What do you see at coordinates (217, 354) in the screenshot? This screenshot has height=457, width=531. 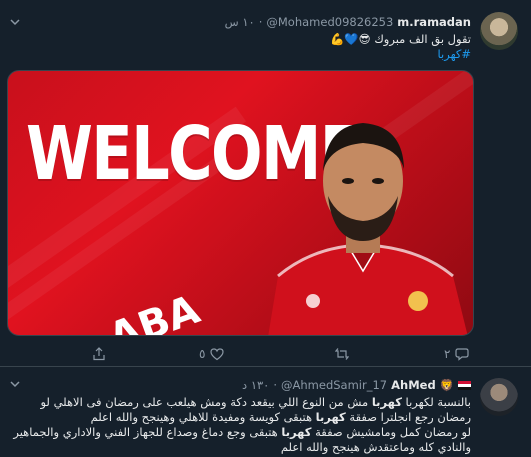 I see `heart-icon` at bounding box center [217, 354].